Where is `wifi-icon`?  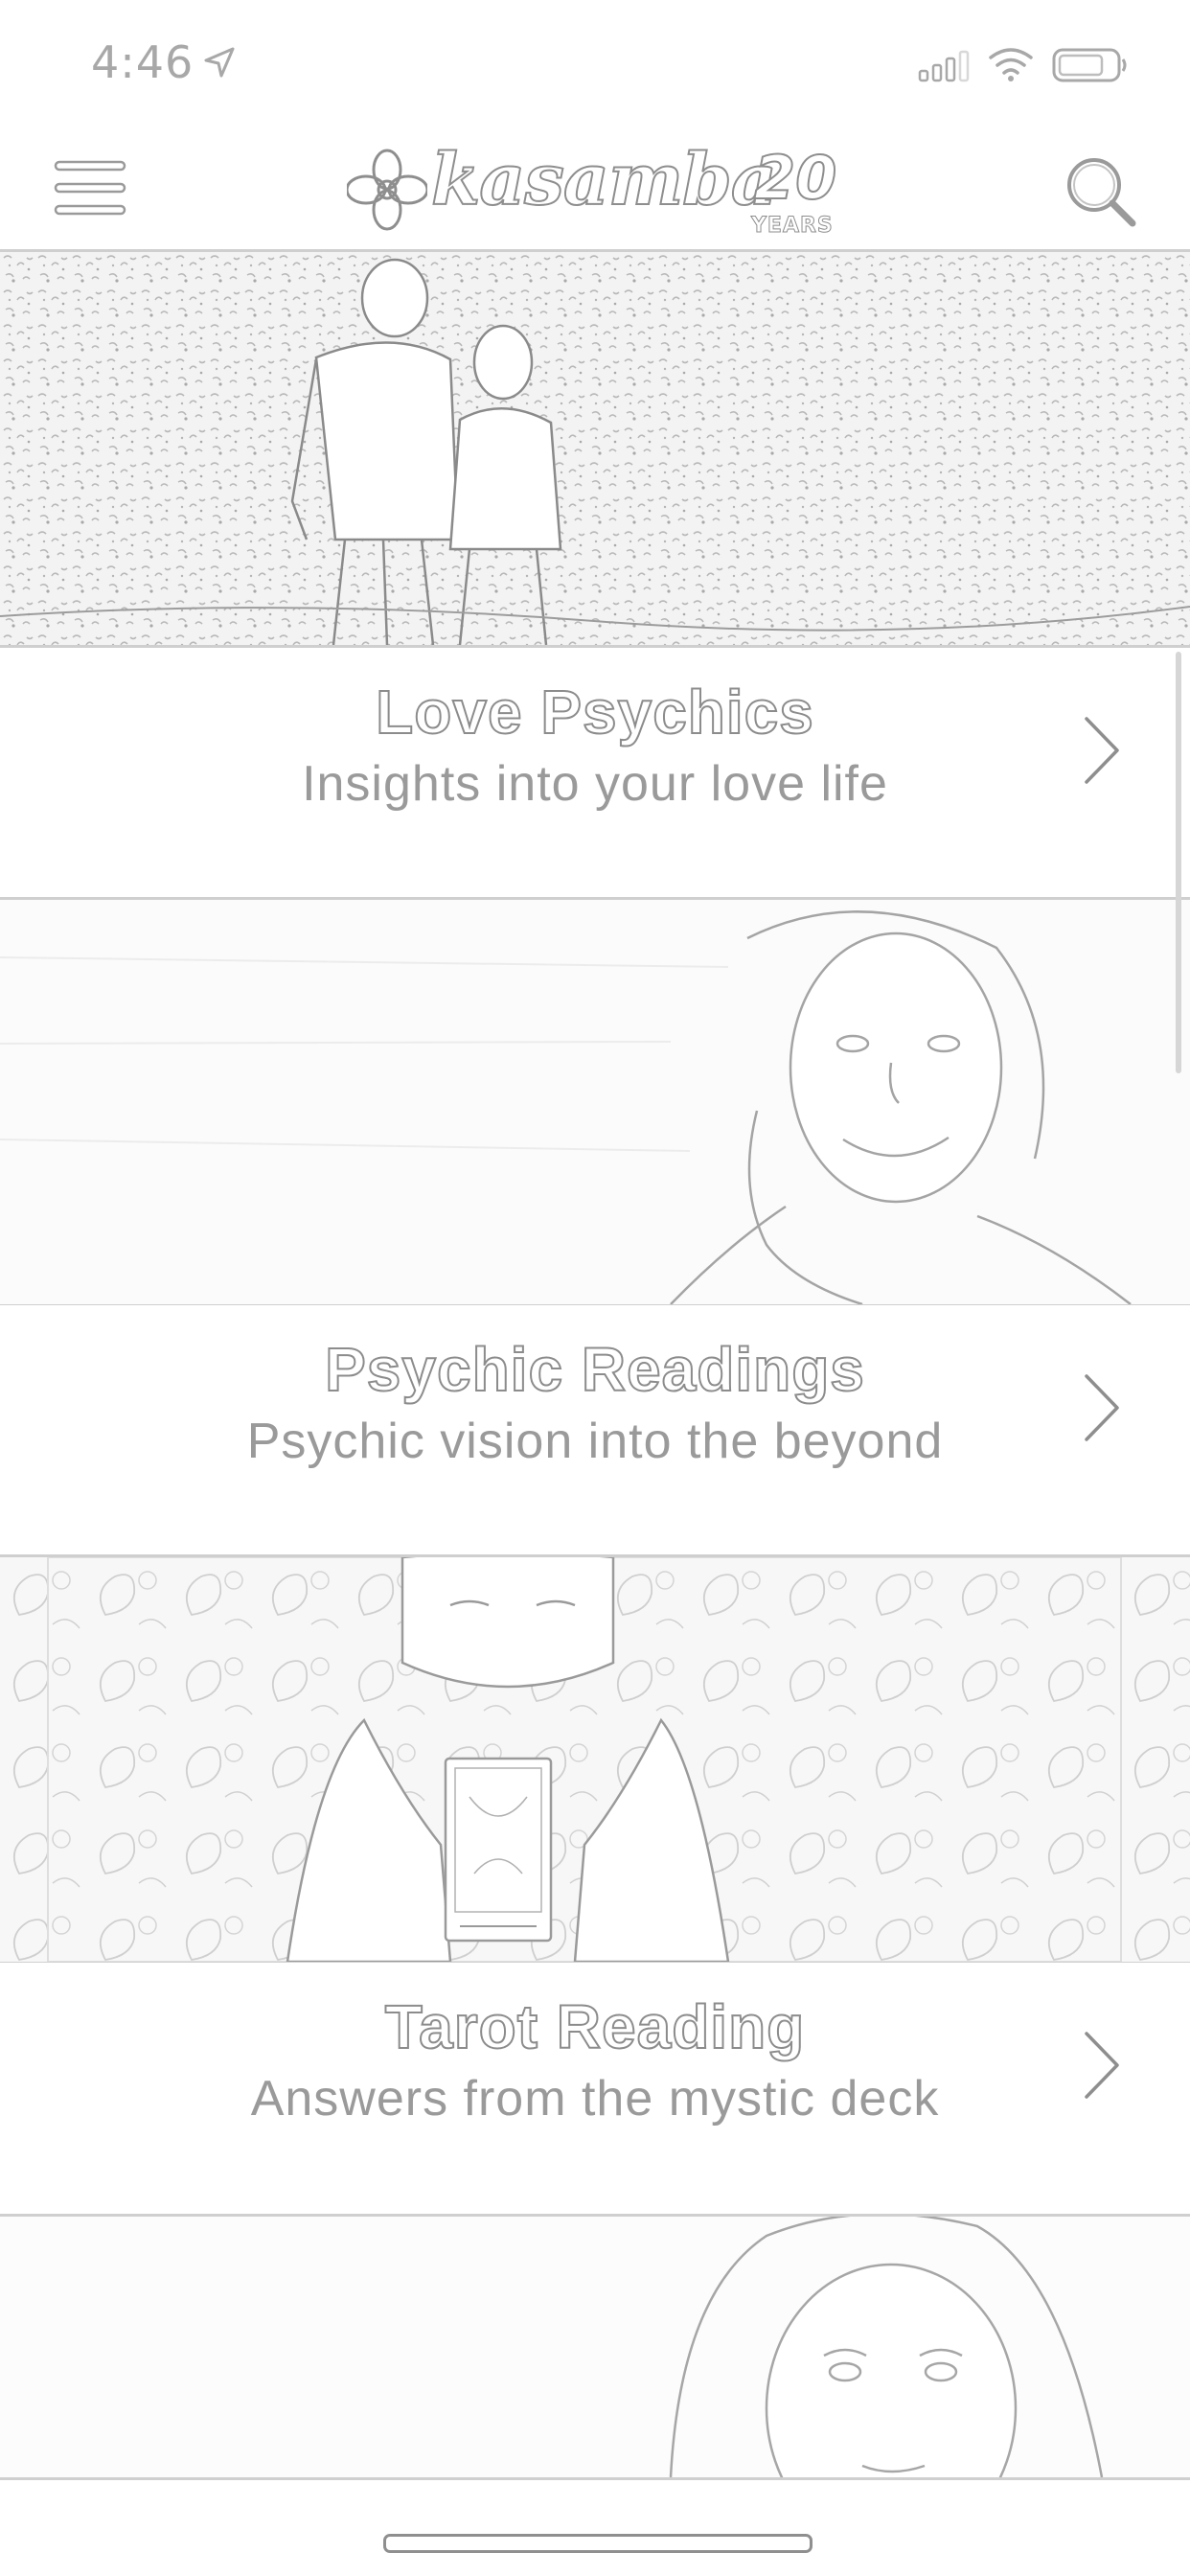
wifi-icon is located at coordinates (1011, 64).